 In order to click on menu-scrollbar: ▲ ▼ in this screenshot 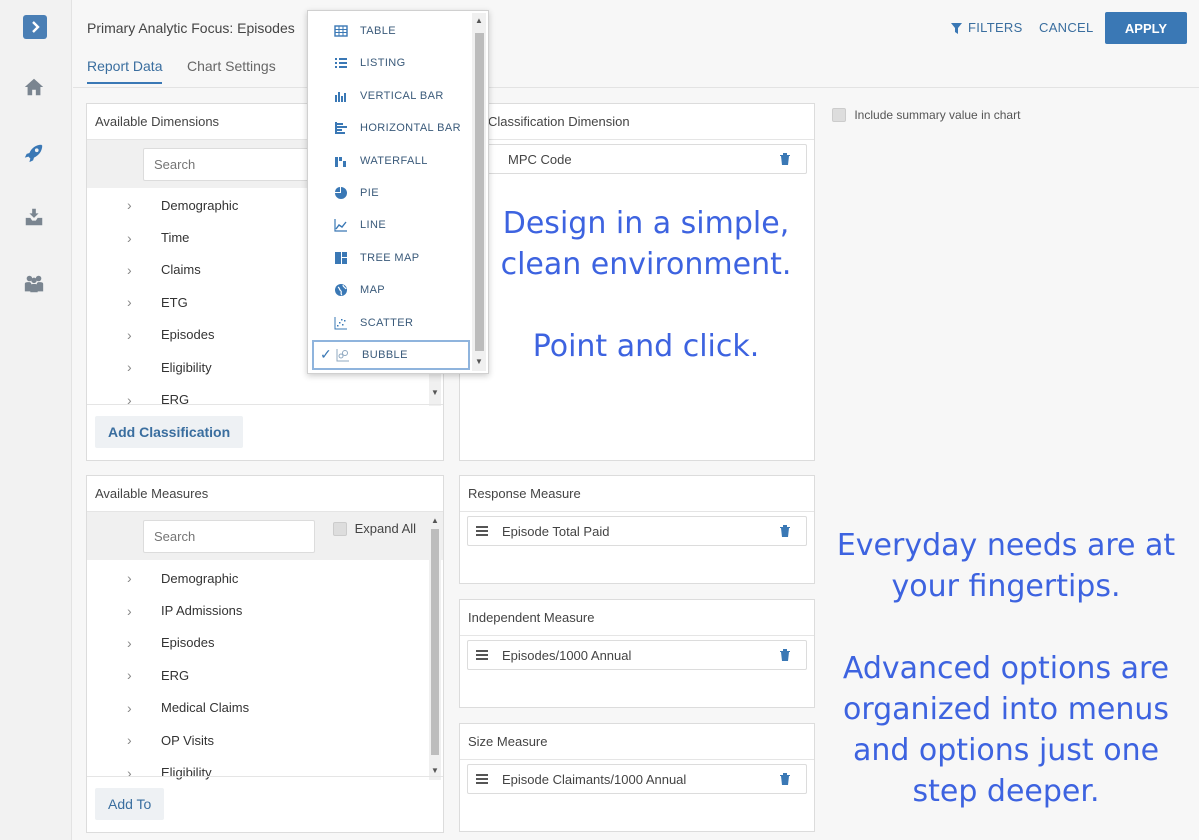, I will do `click(479, 192)`.